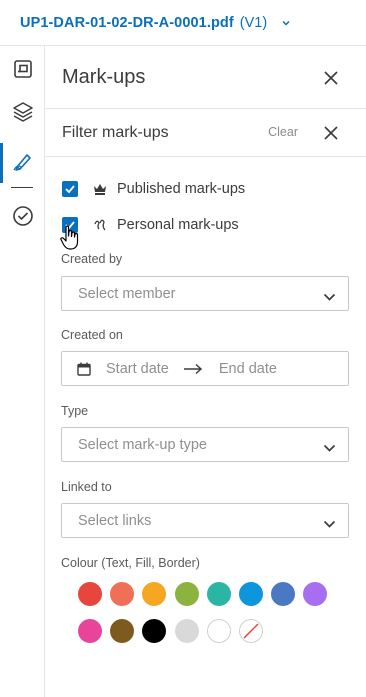 This screenshot has height=697, width=366. Describe the element at coordinates (92, 335) in the screenshot. I see `created-on-label: Created on` at that location.